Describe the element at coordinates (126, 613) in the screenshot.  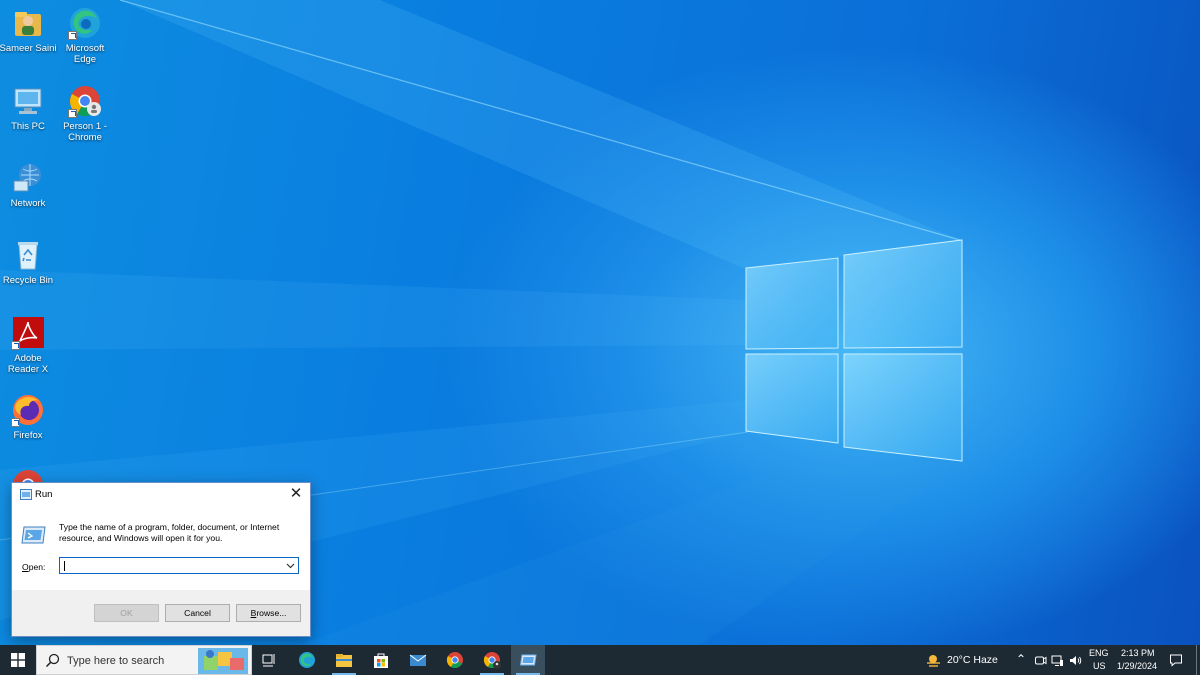
I see `ok-button: OK` at that location.